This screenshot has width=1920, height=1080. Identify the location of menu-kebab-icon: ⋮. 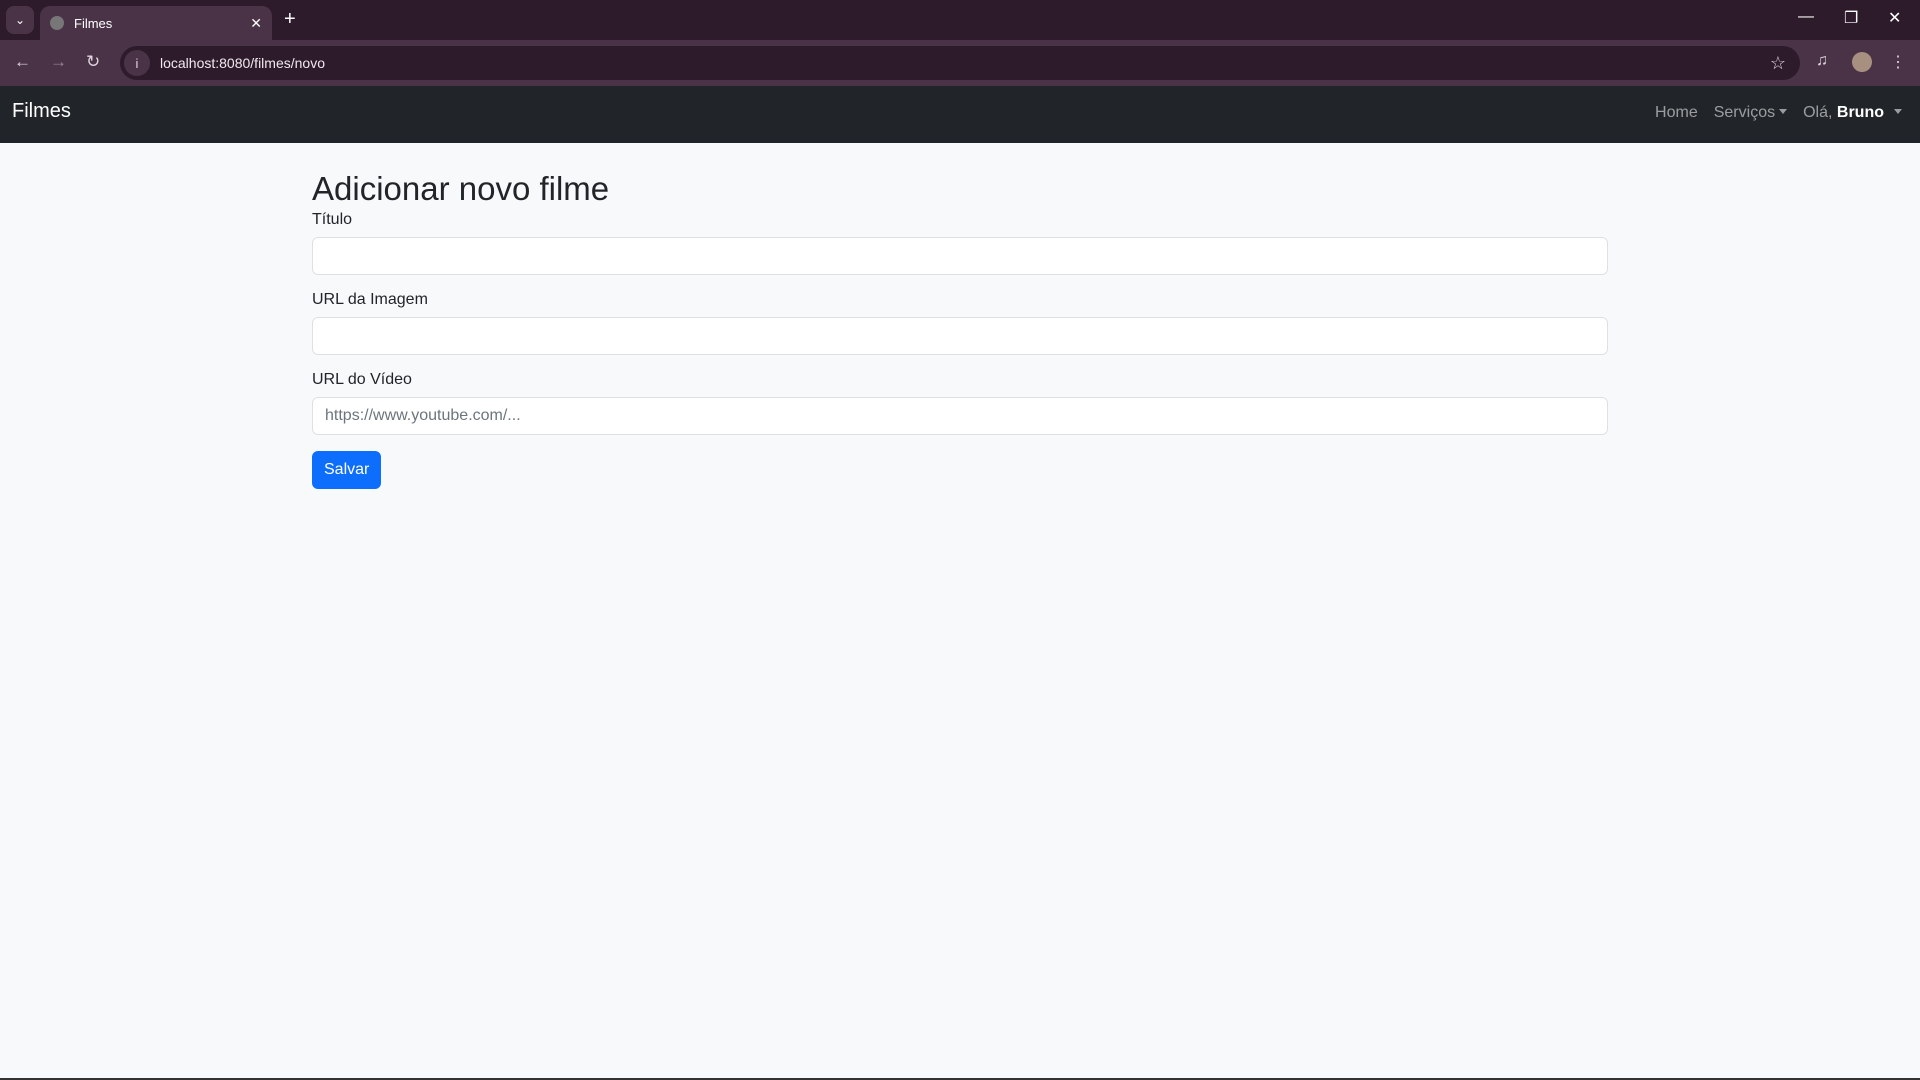
(1898, 62).